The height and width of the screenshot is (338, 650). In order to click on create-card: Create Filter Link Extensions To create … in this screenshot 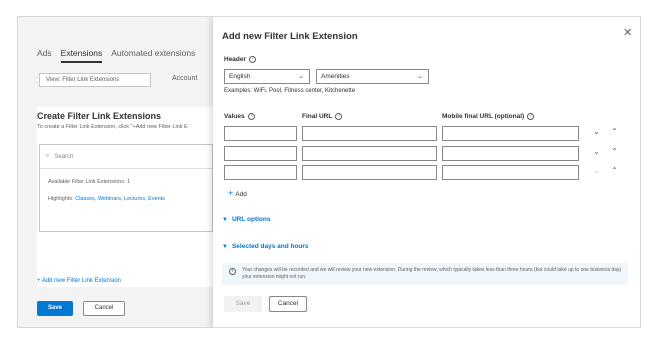, I will do `click(125, 197)`.